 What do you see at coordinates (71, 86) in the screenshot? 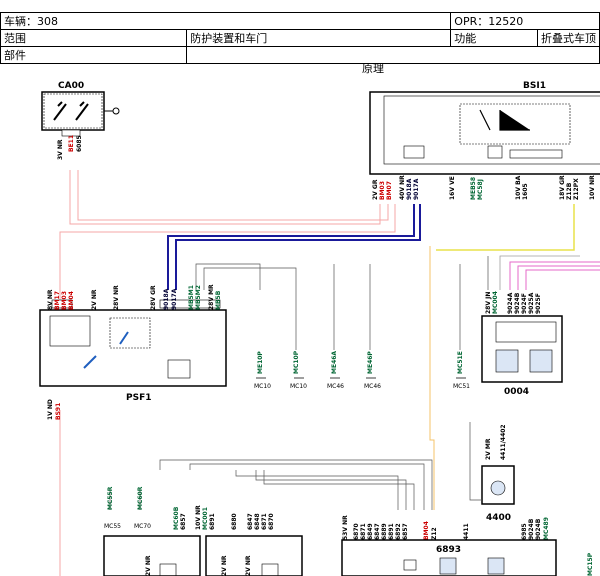
I see `ca00-label: CA00` at bounding box center [71, 86].